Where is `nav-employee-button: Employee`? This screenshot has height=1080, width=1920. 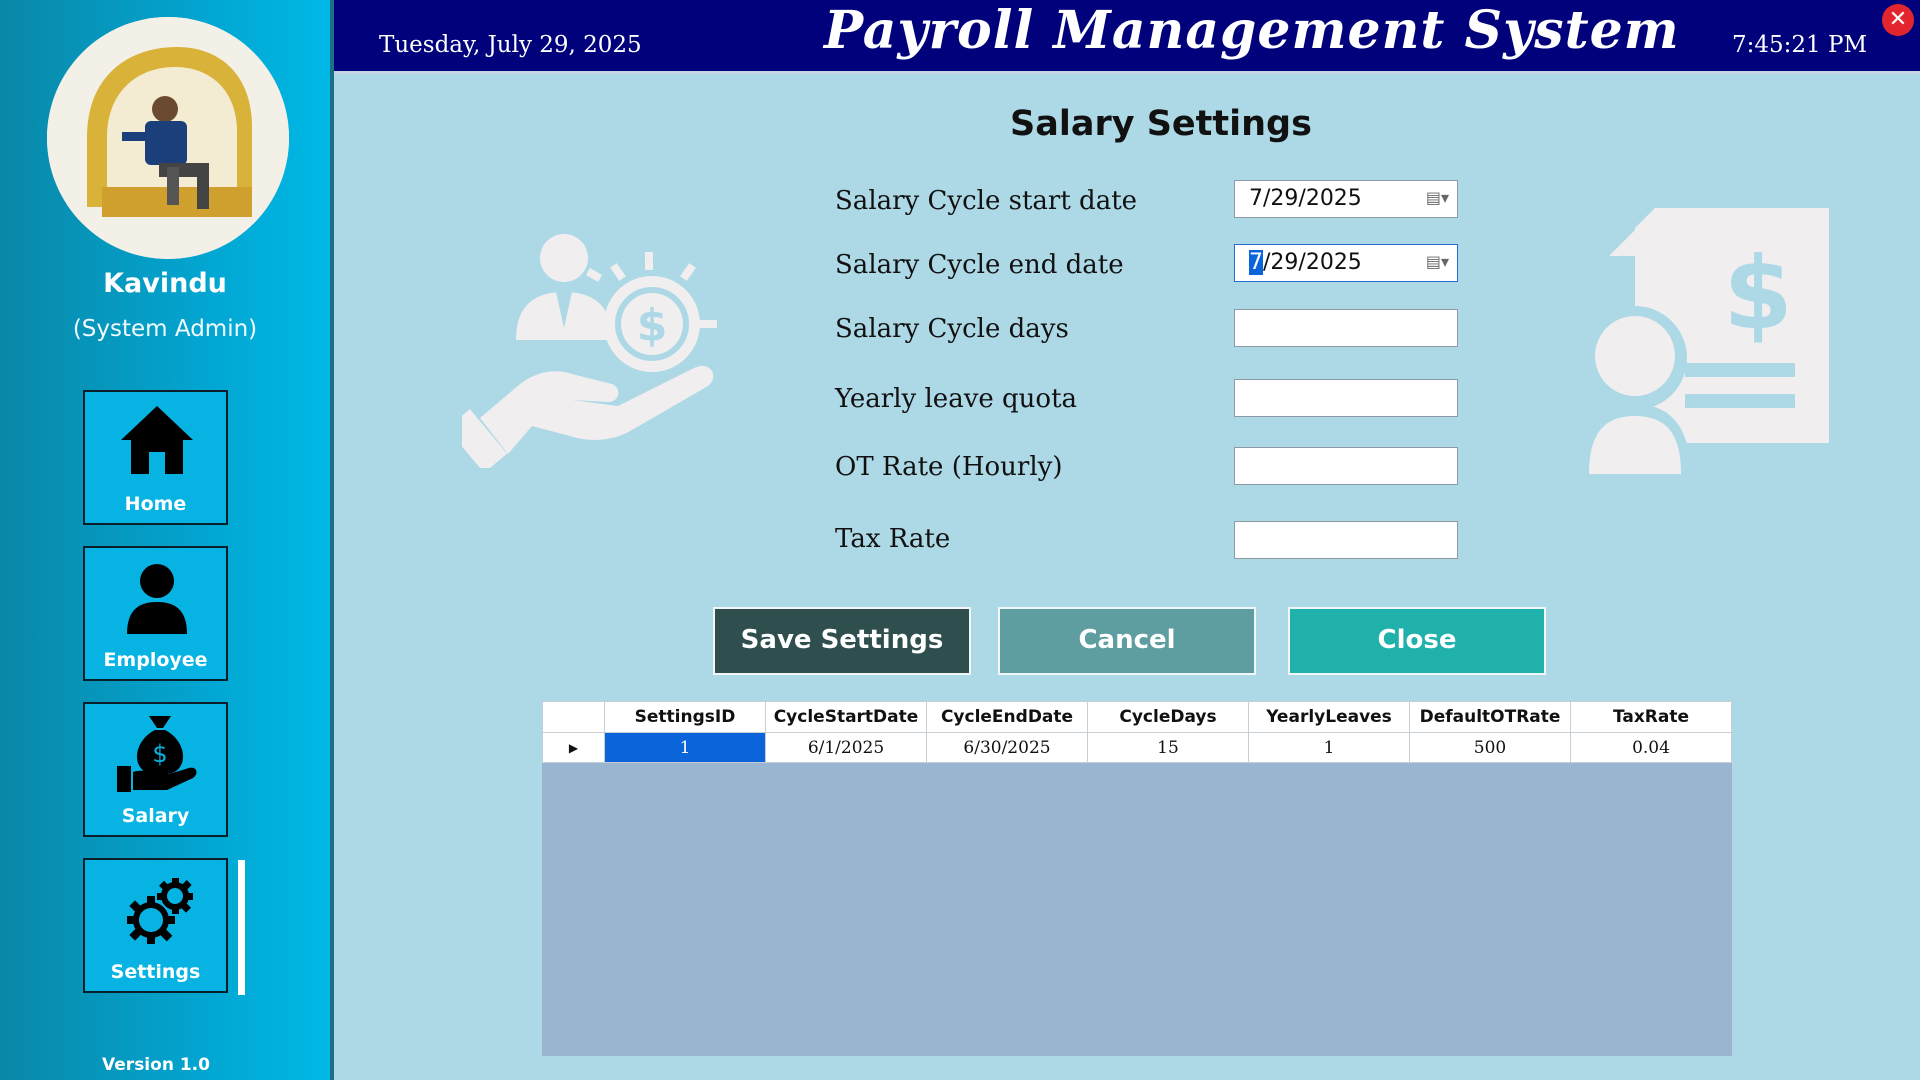 nav-employee-button: Employee is located at coordinates (155, 613).